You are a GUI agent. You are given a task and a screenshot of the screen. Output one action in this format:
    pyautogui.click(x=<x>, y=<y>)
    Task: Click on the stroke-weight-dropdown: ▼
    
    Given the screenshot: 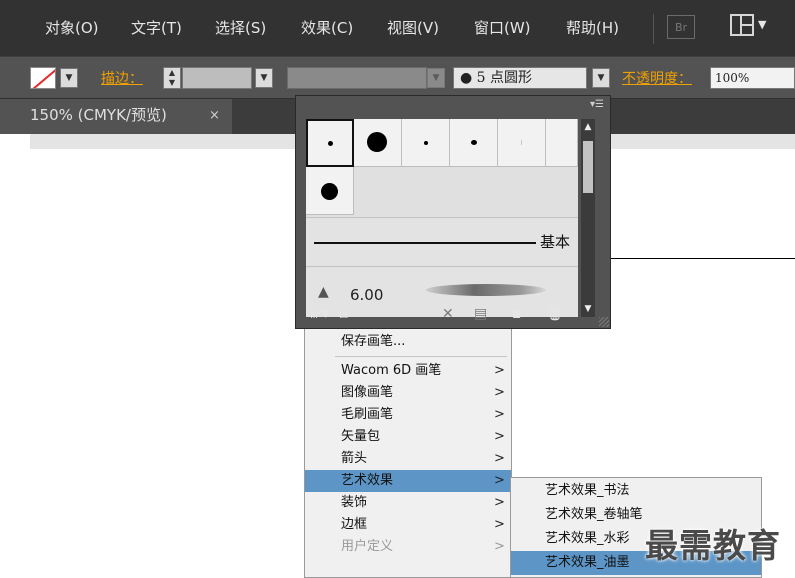 What is the action you would take?
    pyautogui.click(x=264, y=78)
    